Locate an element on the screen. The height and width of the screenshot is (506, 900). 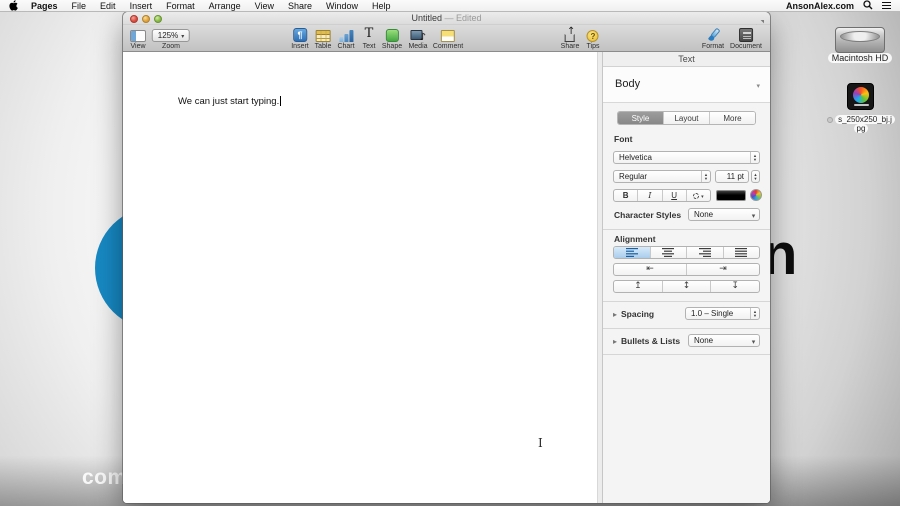
paragraph-style-row: Body is located at coordinates (686, 85).